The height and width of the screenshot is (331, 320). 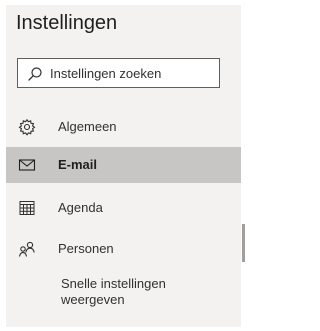 I want to click on mail-icon, so click(x=27, y=165).